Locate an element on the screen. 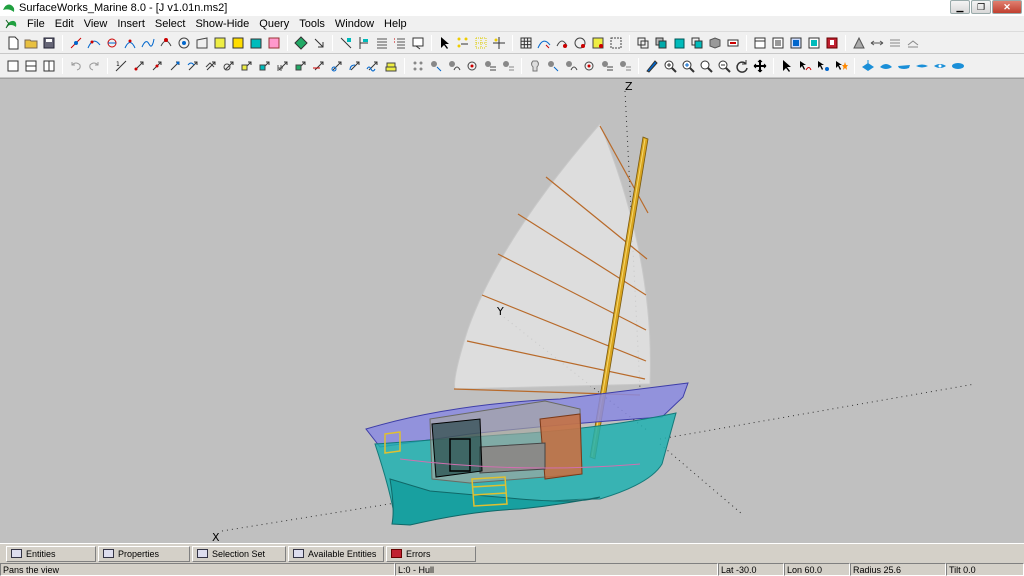  insert-point-button is located at coordinates (76, 43).